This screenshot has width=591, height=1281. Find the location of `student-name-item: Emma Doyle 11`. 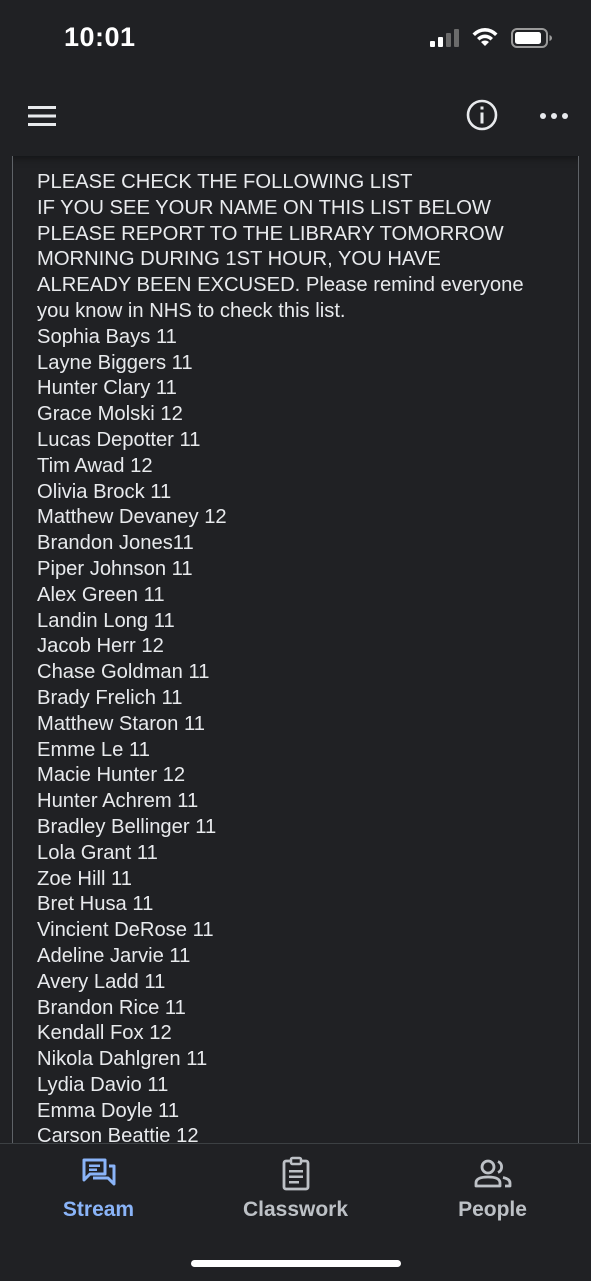

student-name-item: Emma Doyle 11 is located at coordinates (108, 1110).